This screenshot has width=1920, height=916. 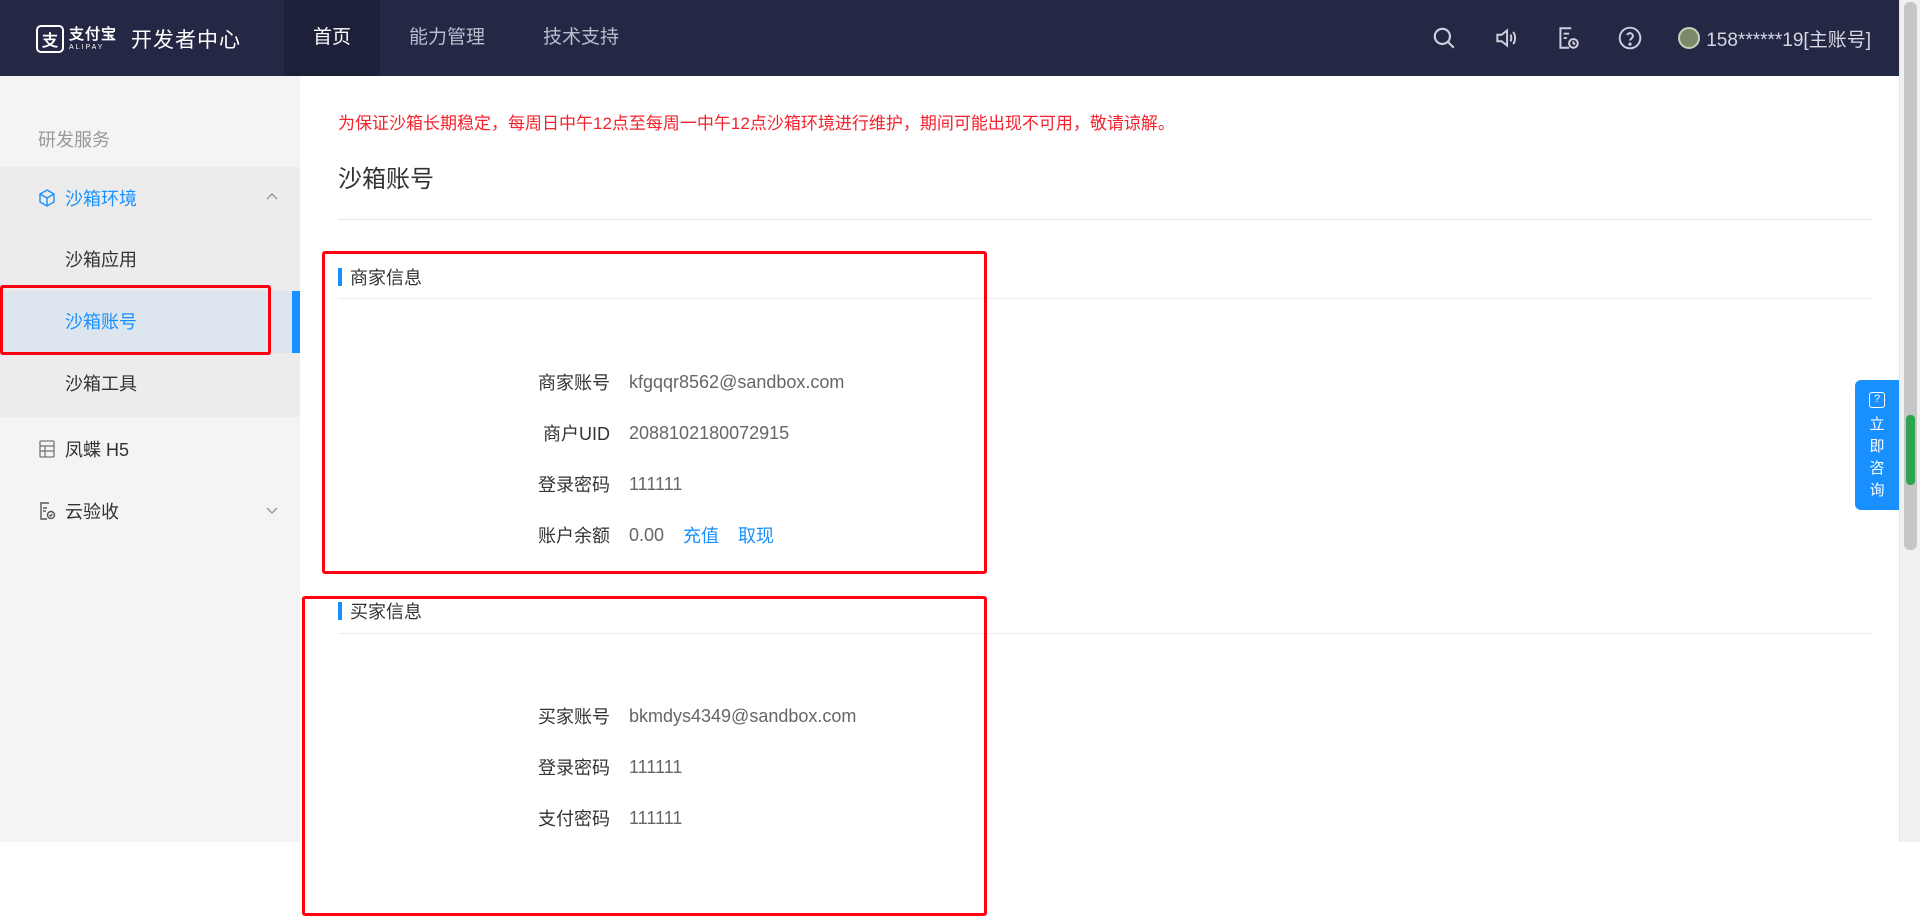 What do you see at coordinates (186, 40) in the screenshot?
I see `site-title: 开发者中心` at bounding box center [186, 40].